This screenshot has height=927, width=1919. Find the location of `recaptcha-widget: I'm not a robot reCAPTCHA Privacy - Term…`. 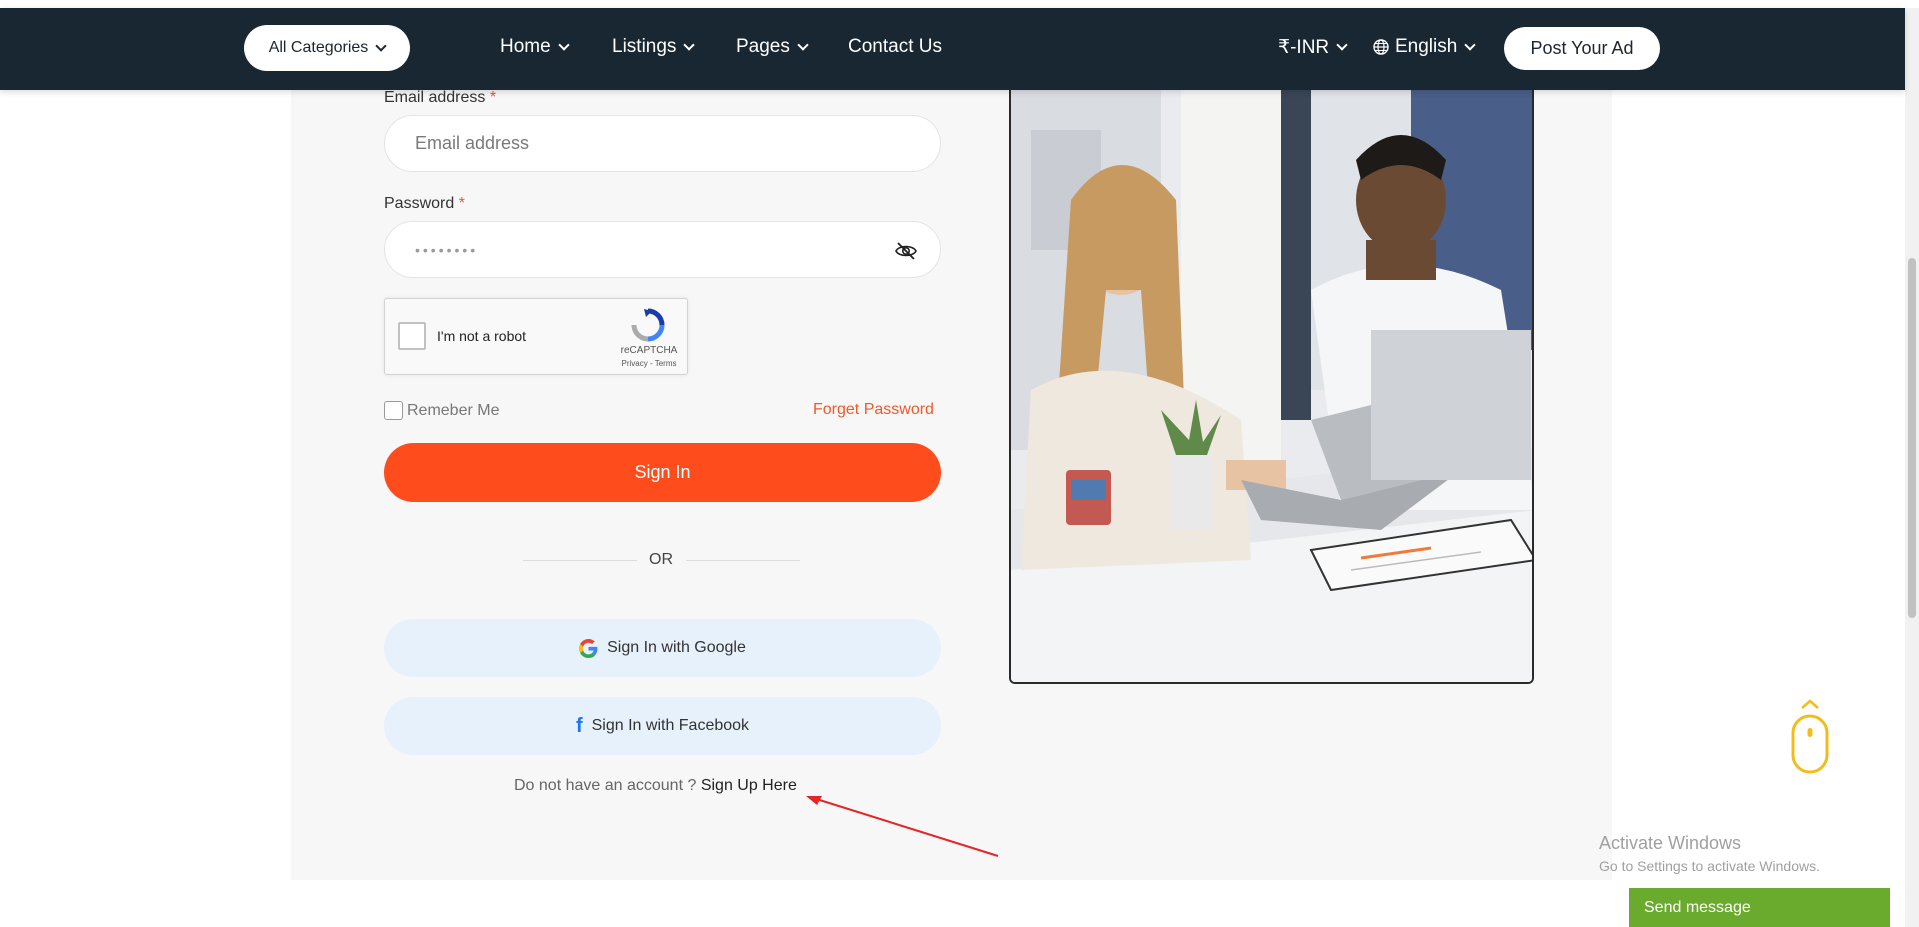

recaptcha-widget: I'm not a robot reCAPTCHA Privacy - Term… is located at coordinates (536, 336).